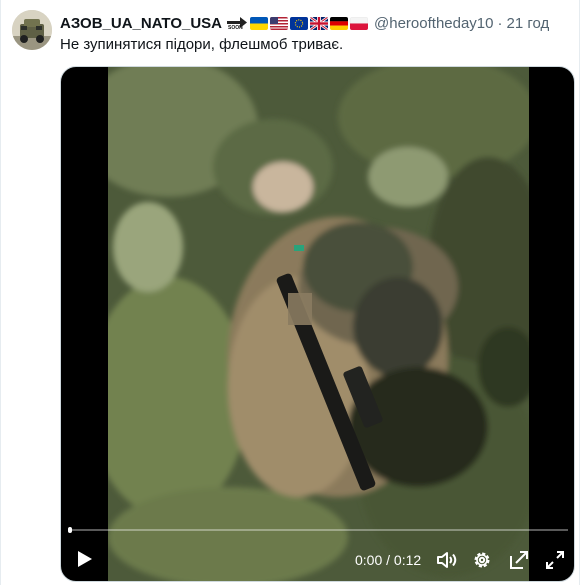  I want to click on flag-ua-icon, so click(259, 23).